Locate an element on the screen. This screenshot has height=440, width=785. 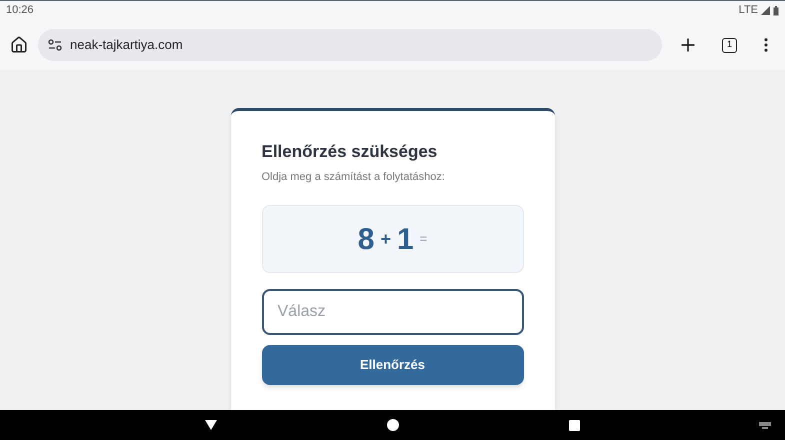
battery-icon is located at coordinates (776, 11).